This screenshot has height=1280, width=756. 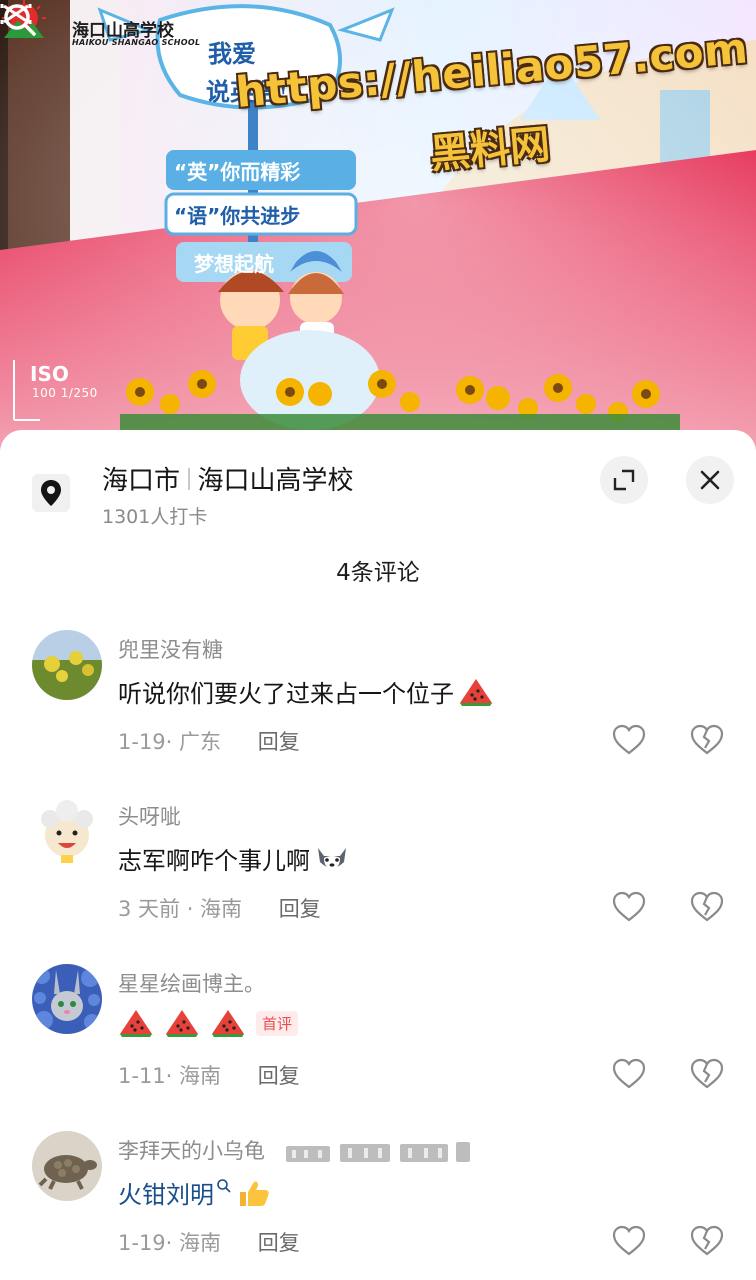 What do you see at coordinates (189, 478) in the screenshot?
I see `location-divider` at bounding box center [189, 478].